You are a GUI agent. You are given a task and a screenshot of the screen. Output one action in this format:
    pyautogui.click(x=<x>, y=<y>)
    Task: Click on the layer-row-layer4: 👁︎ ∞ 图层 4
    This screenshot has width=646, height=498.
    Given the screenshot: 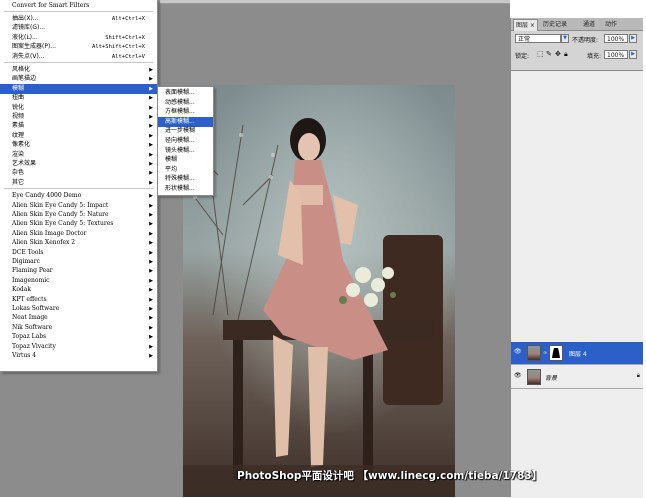 What is the action you would take?
    pyautogui.click(x=577, y=353)
    